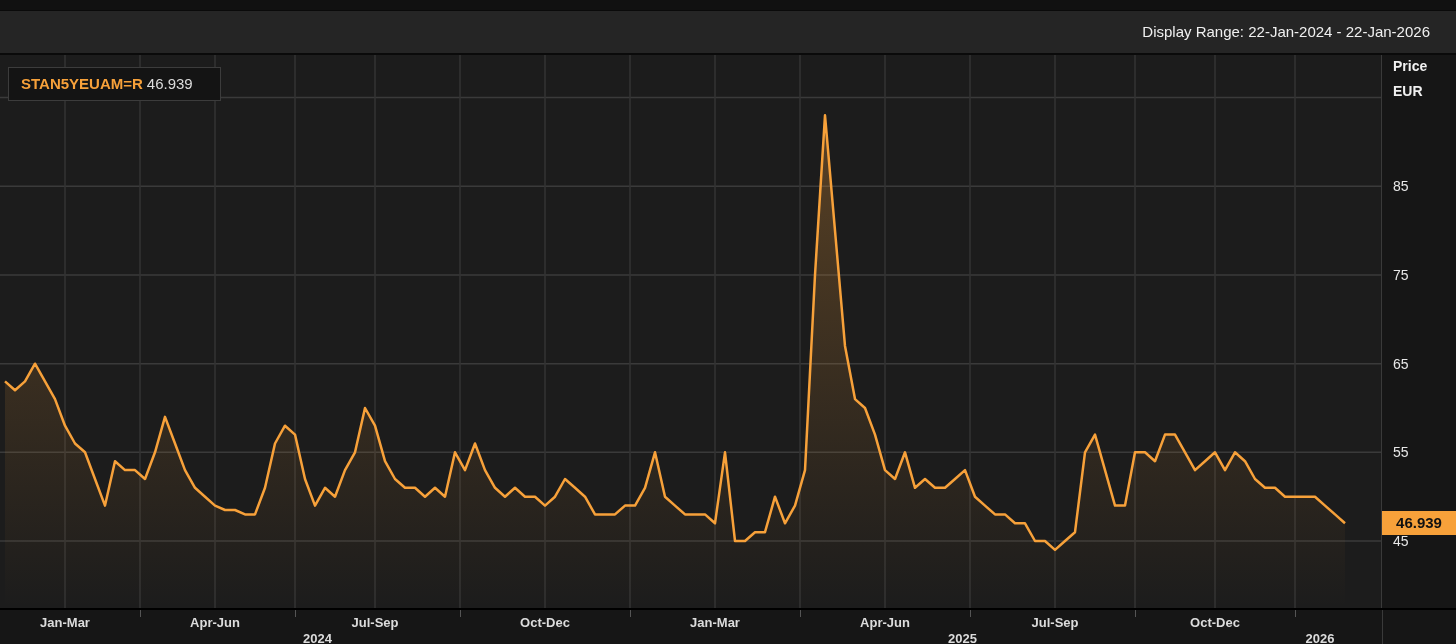 This screenshot has width=1456, height=644. What do you see at coordinates (1401, 452) in the screenshot?
I see `y-axis-label: 55` at bounding box center [1401, 452].